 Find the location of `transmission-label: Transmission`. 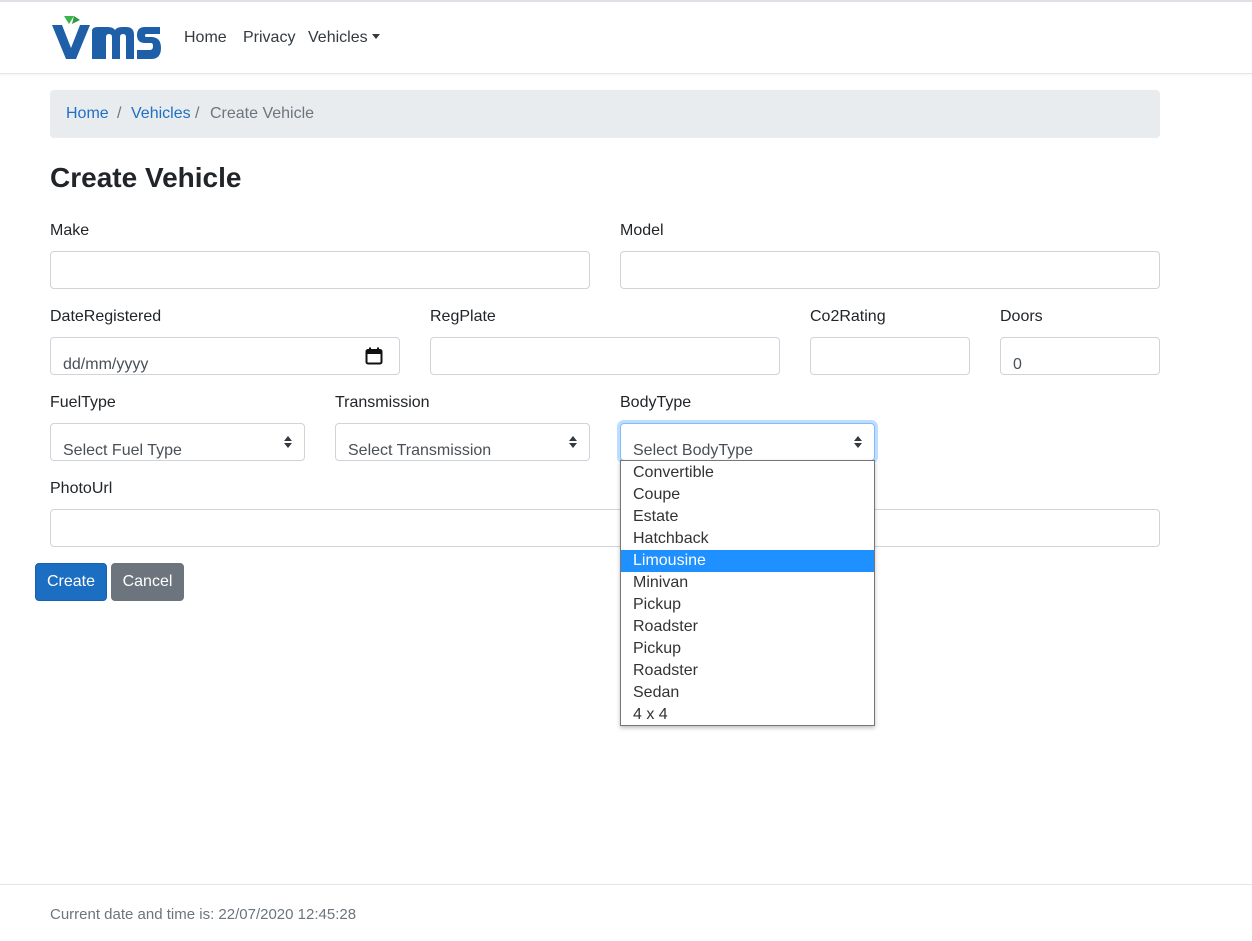

transmission-label: Transmission is located at coordinates (382, 402).